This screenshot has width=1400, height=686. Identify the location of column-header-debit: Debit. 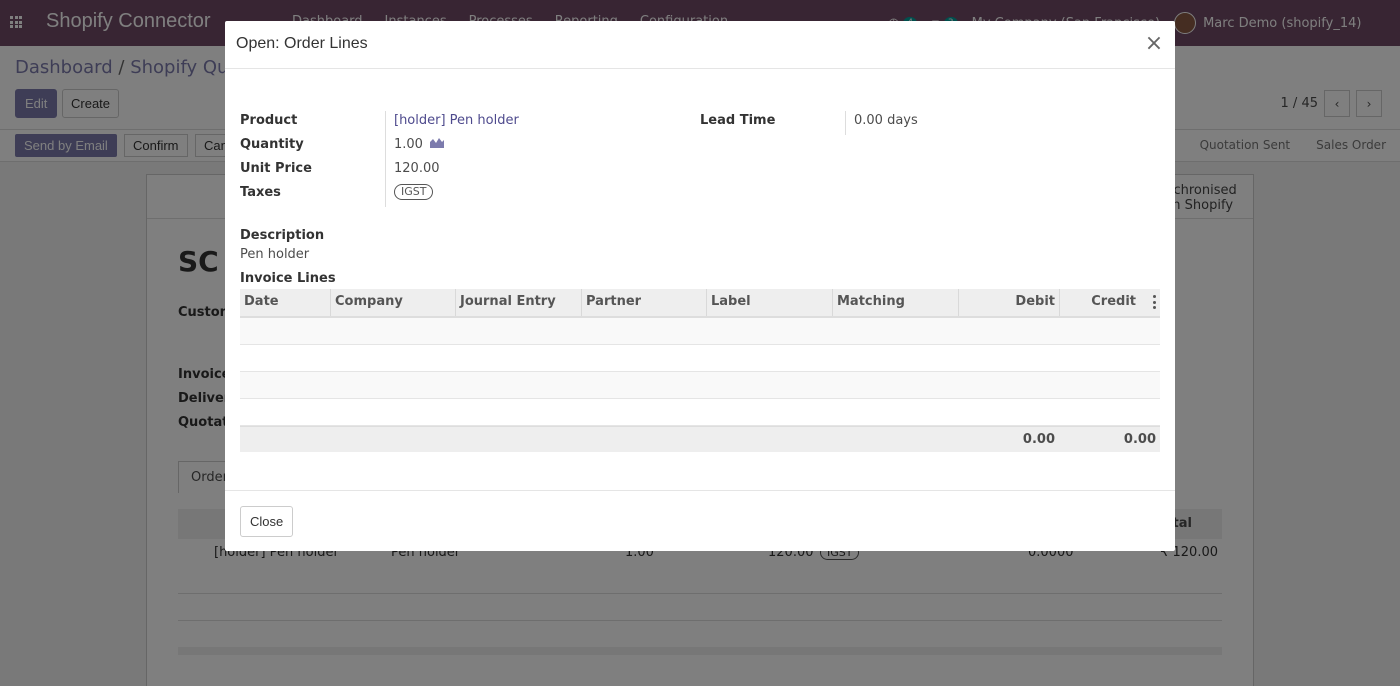
(1009, 302).